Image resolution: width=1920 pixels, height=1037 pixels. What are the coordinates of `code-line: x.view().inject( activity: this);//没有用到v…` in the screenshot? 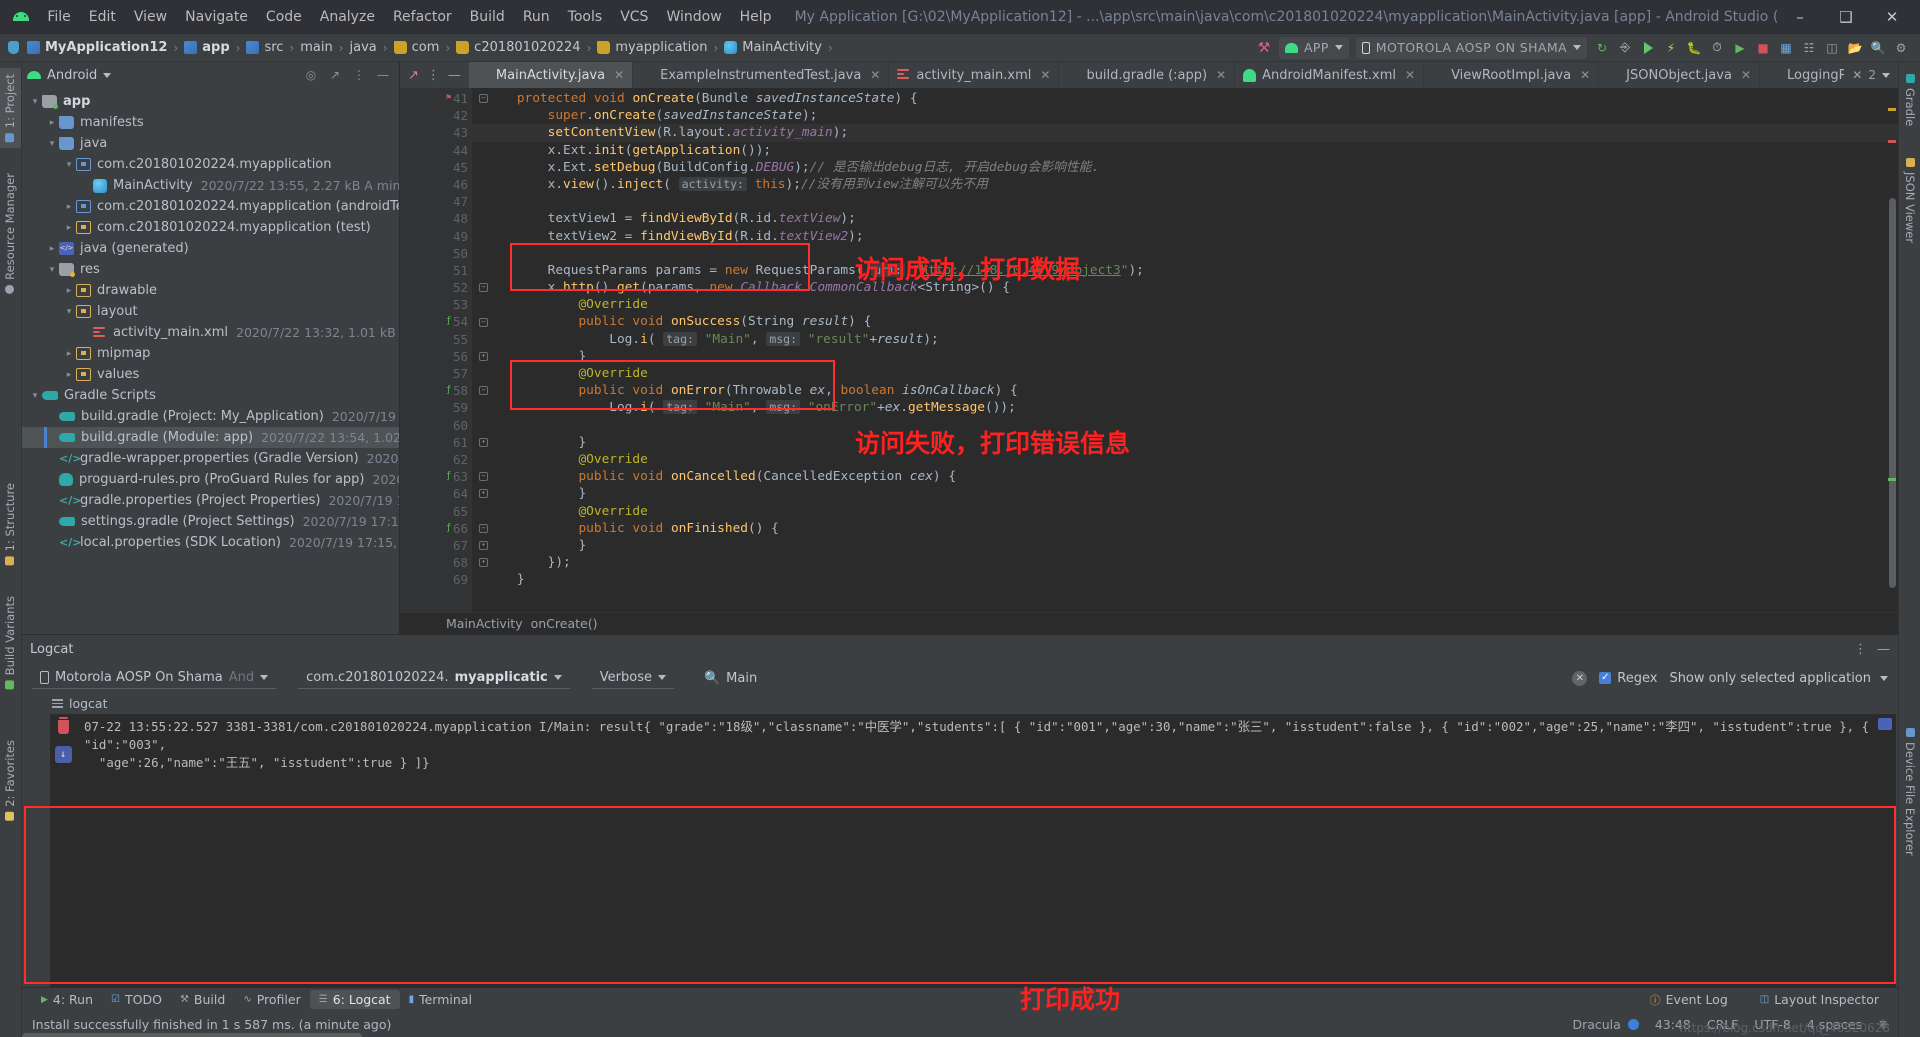 It's located at (1185, 184).